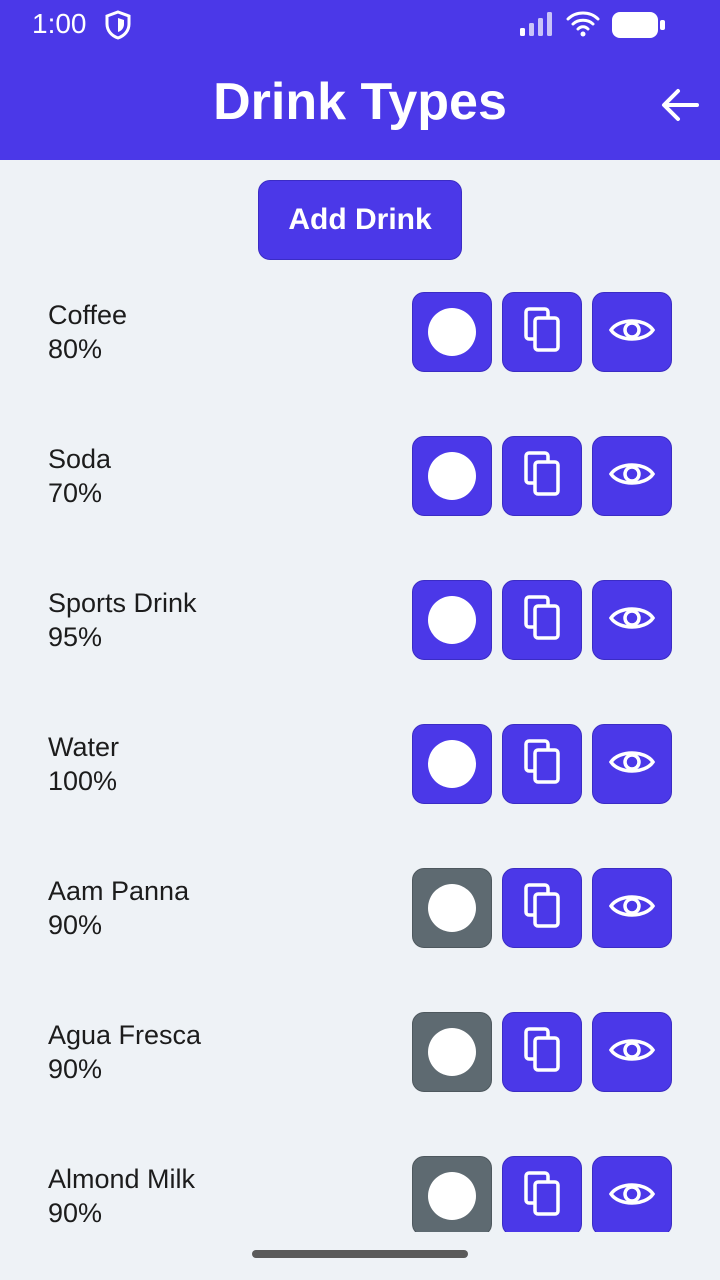 This screenshot has width=720, height=1280. I want to click on drink-row: Agua Fresca 90%, so click(360, 1084).